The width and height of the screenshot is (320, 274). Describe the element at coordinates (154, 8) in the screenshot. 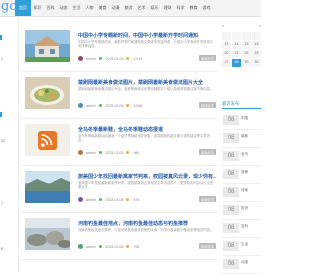

I see `nav-item-10: 娱乐` at that location.